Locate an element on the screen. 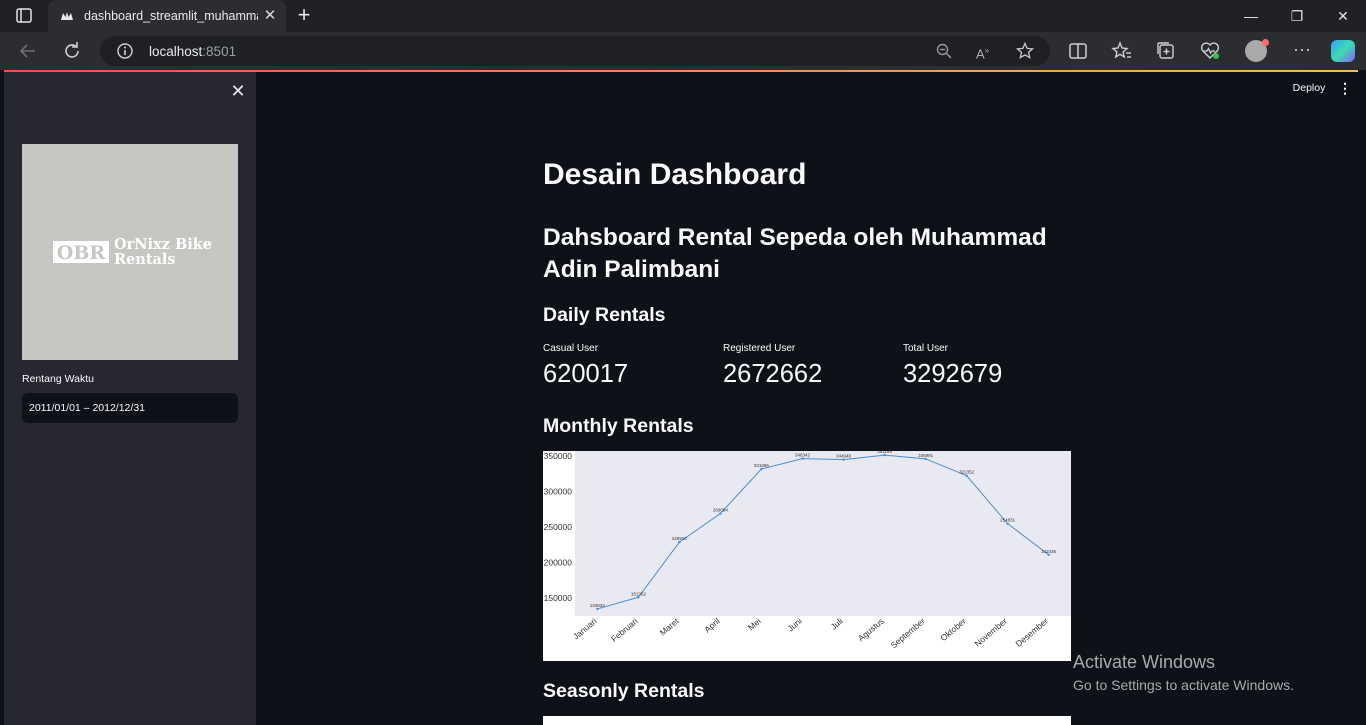 This screenshot has width=1366, height=725. x-tick-label: Agustus is located at coordinates (871, 629).